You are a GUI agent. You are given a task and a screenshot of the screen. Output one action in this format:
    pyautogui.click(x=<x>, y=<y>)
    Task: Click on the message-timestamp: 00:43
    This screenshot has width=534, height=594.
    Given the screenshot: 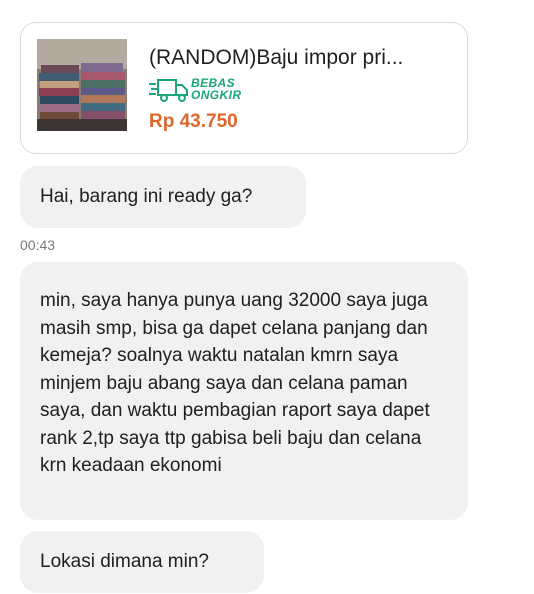 What is the action you would take?
    pyautogui.click(x=38, y=245)
    